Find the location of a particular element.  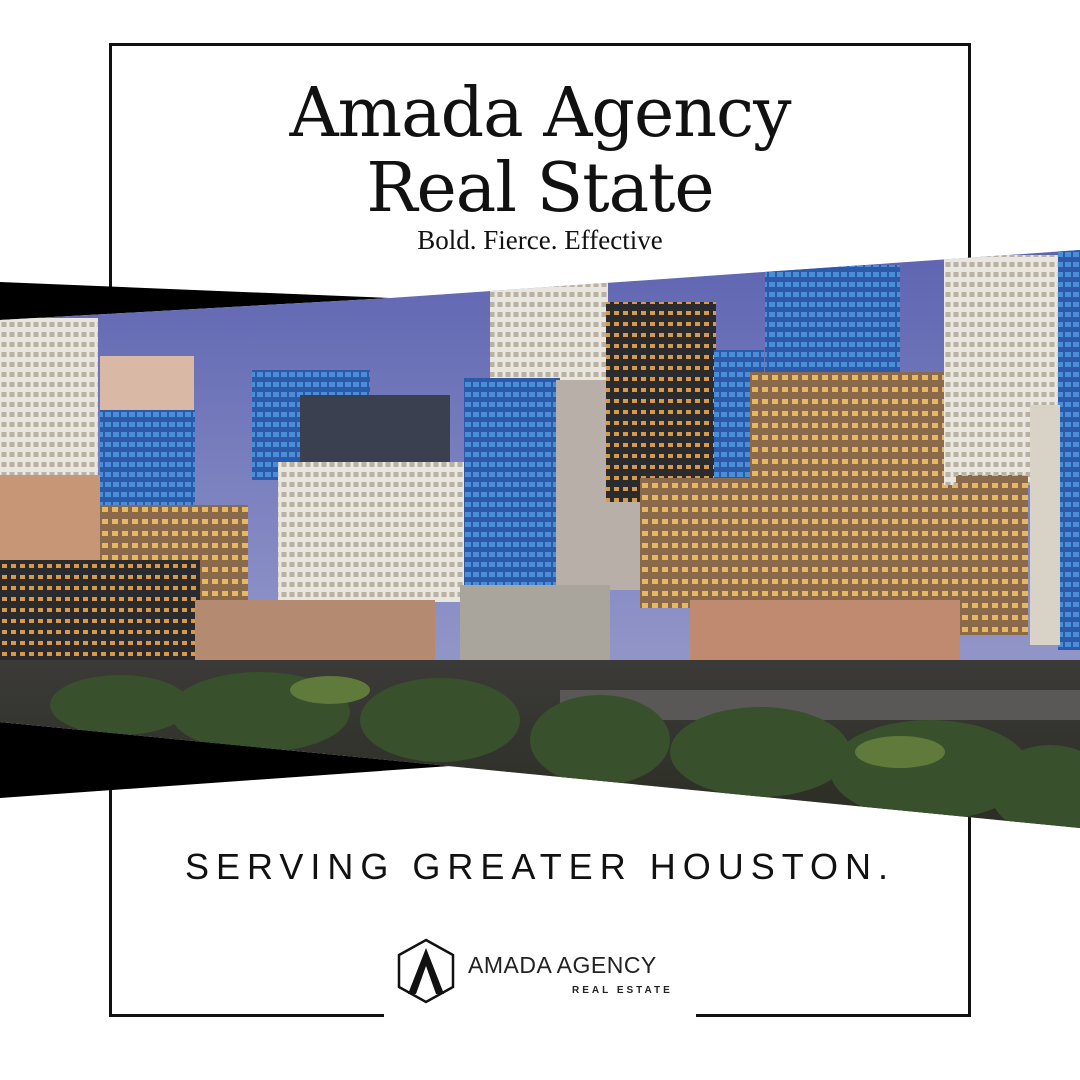

service-area-text: SERVING GREATER HOUSTON. is located at coordinates (540, 866).